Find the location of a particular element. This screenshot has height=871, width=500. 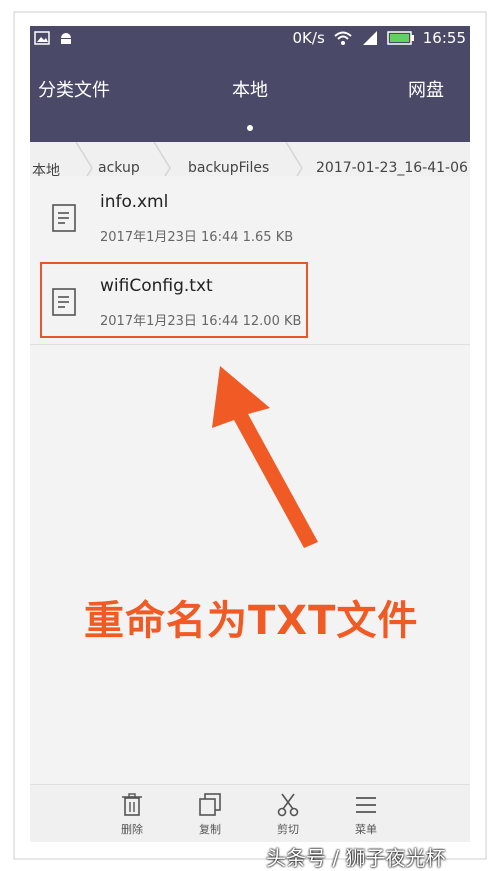

watermark: 头条号 / 狮子夜光杯 is located at coordinates (356, 858).